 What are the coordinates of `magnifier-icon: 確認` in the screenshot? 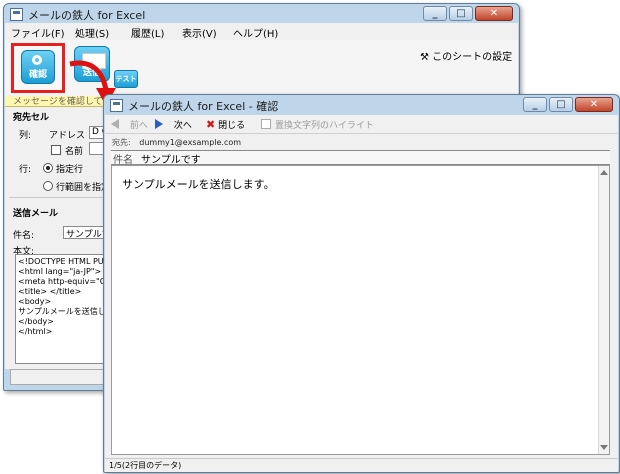 It's located at (38, 67).